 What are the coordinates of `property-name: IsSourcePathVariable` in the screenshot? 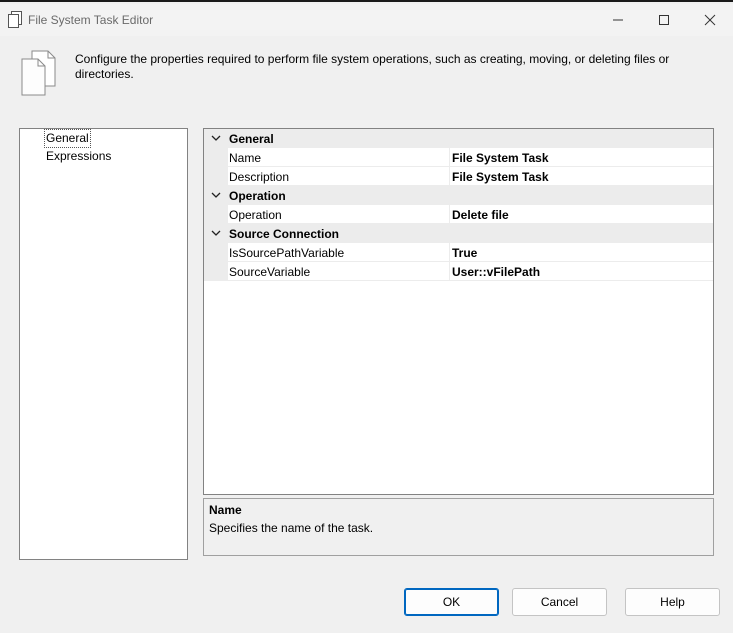 It's located at (287, 253).